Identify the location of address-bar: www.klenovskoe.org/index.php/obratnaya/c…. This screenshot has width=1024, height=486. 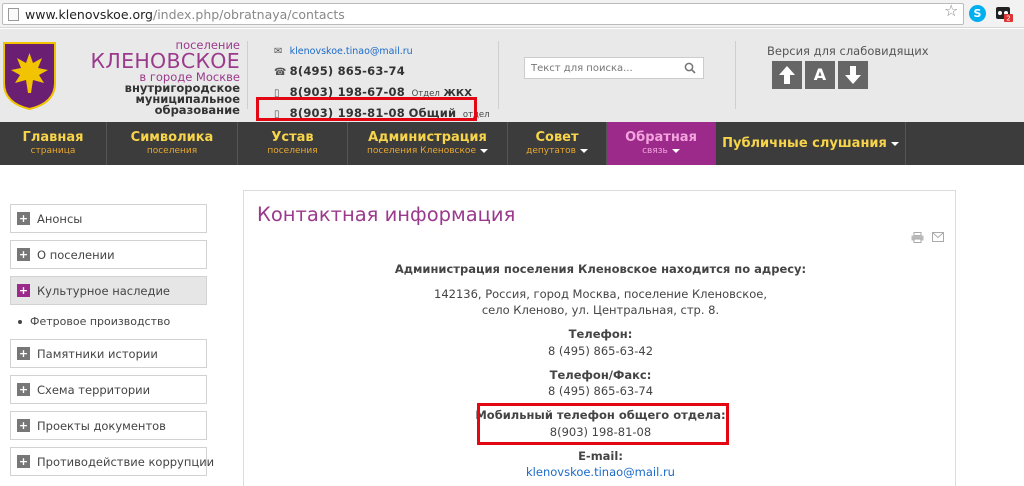
(483, 14).